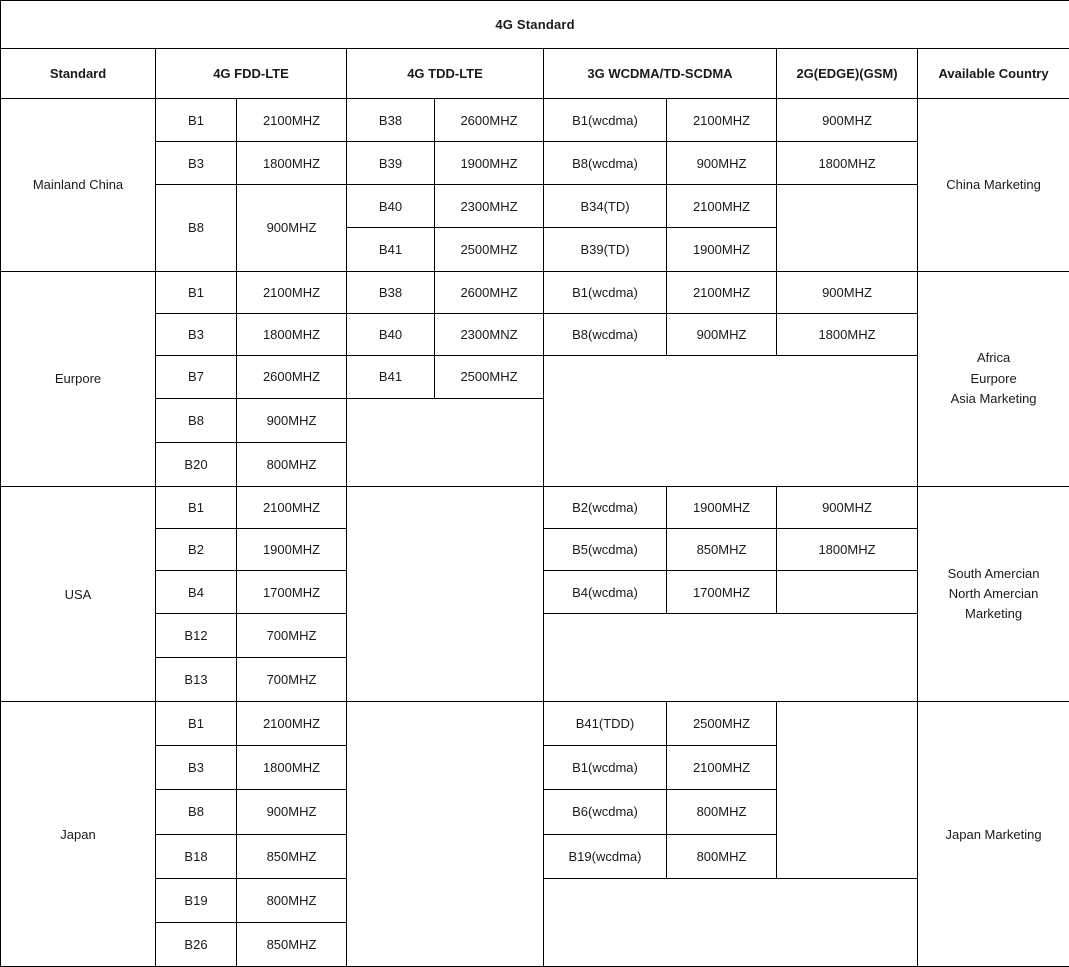  I want to click on wcdma-freq: 800MHZ, so click(721, 812).